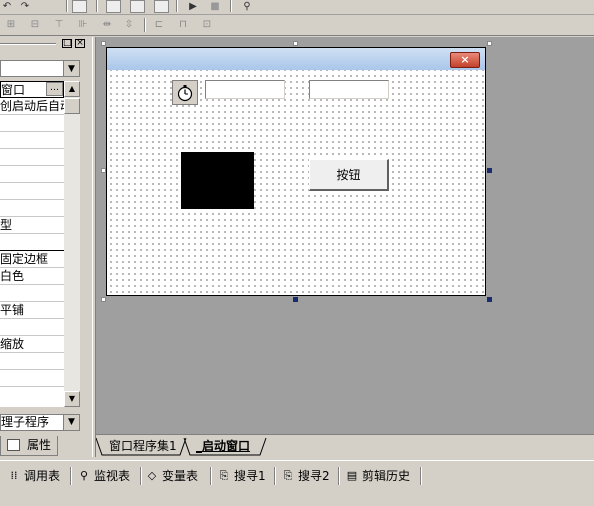  I want to click on variable-table-label: 变量表, so click(180, 476).